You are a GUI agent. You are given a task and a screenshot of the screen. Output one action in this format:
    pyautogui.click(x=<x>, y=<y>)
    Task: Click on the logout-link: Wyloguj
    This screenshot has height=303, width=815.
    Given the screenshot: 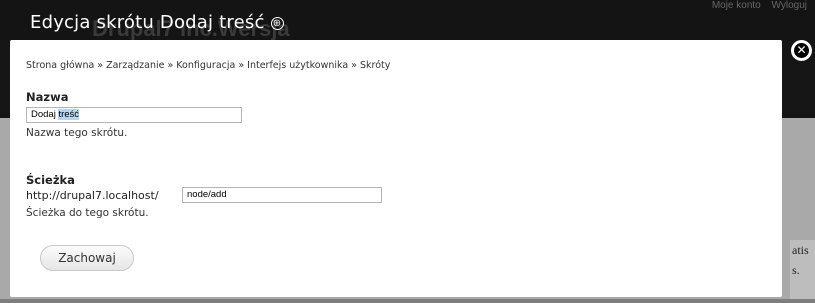 What is the action you would take?
    pyautogui.click(x=789, y=5)
    